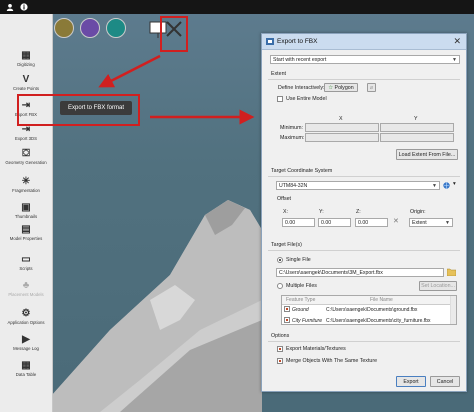  What do you see at coordinates (451, 272) in the screenshot?
I see `folder-icon` at bounding box center [451, 272].